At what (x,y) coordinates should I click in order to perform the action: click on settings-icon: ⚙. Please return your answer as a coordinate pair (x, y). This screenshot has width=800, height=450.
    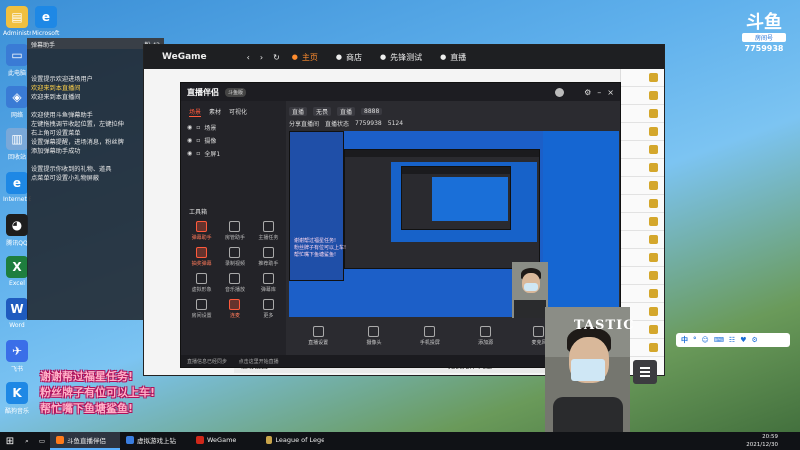
    Looking at the image, I should click on (587, 92).